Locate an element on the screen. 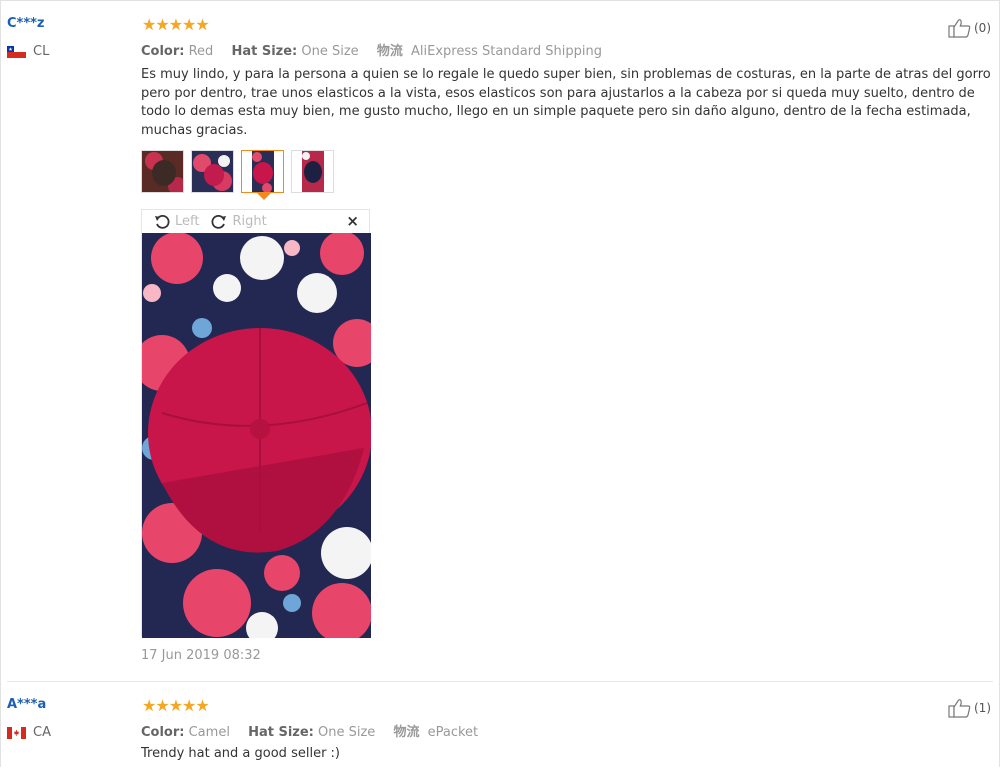 This screenshot has width=1000, height=768. rotate-right-button: Right is located at coordinates (239, 222).